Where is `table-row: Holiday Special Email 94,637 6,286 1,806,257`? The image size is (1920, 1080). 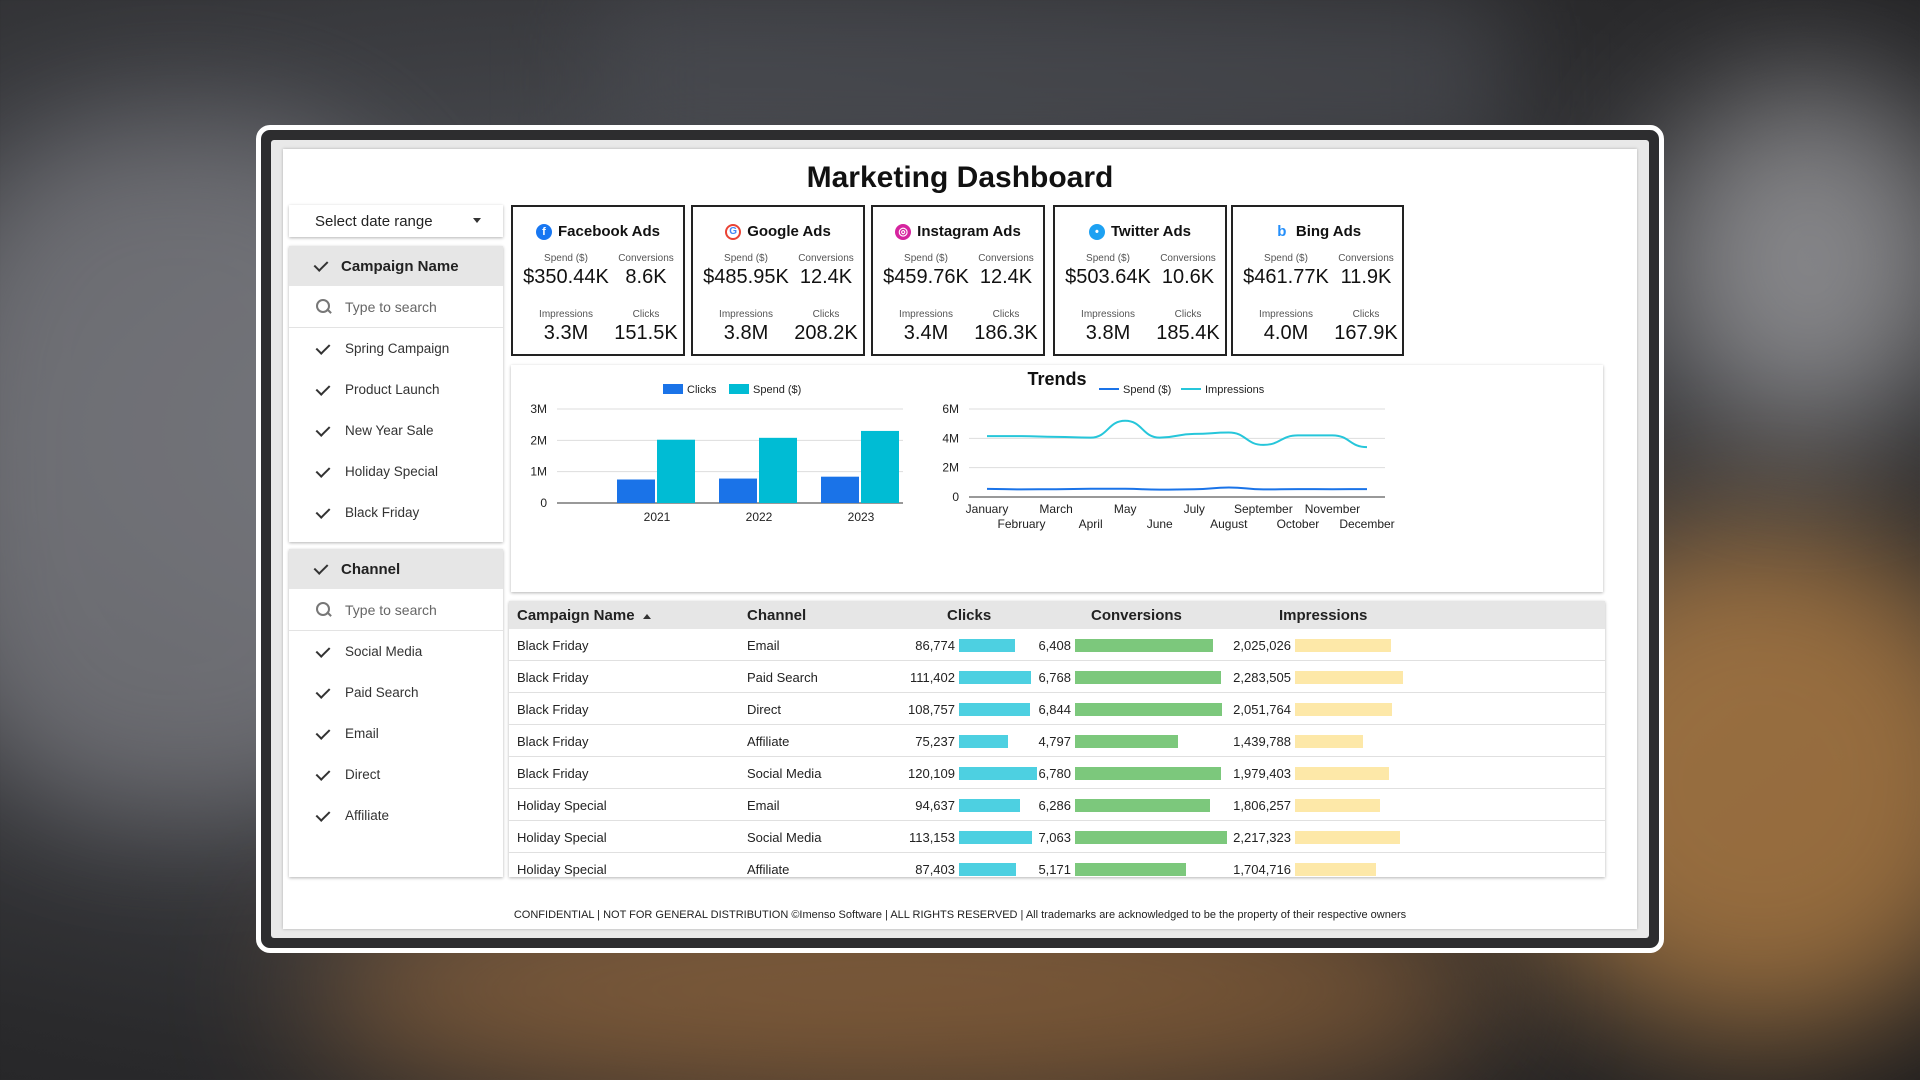 table-row: Holiday Special Email 94,637 6,286 1,806,257 is located at coordinates (1057, 805).